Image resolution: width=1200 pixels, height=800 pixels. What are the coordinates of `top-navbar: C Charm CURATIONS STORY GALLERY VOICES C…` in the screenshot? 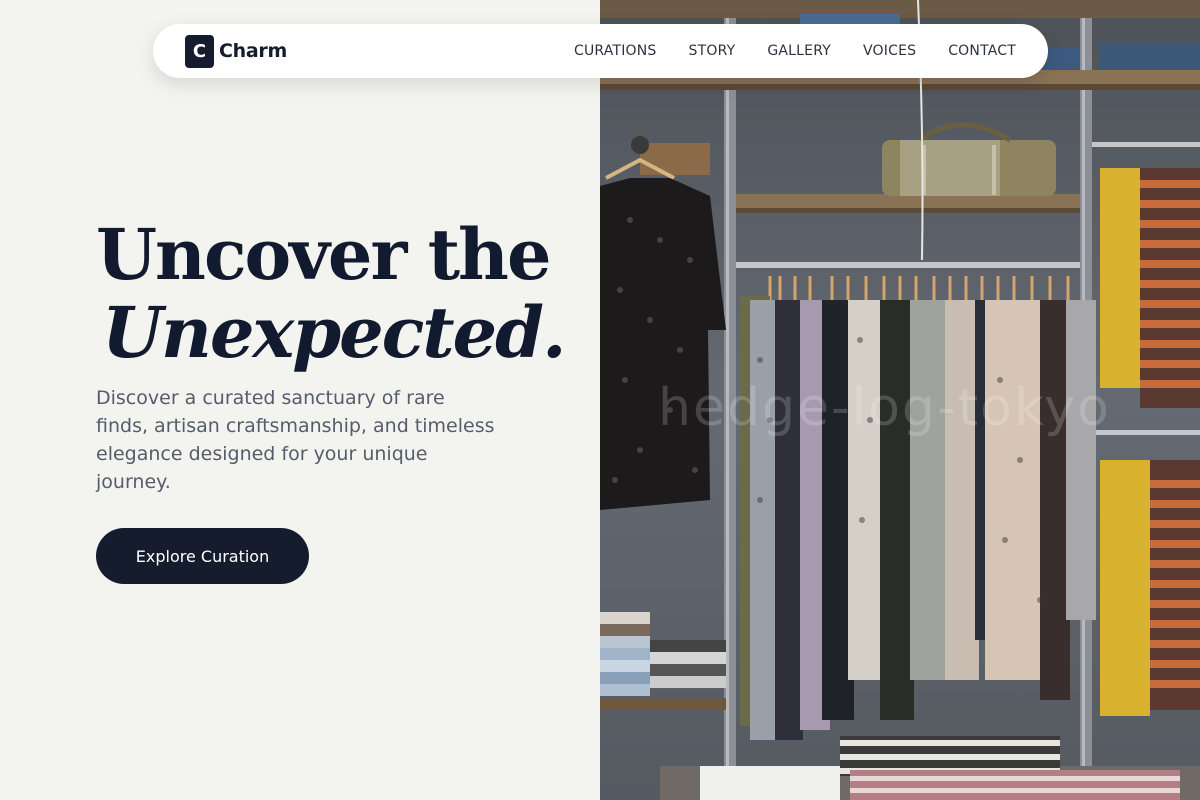 It's located at (600, 51).